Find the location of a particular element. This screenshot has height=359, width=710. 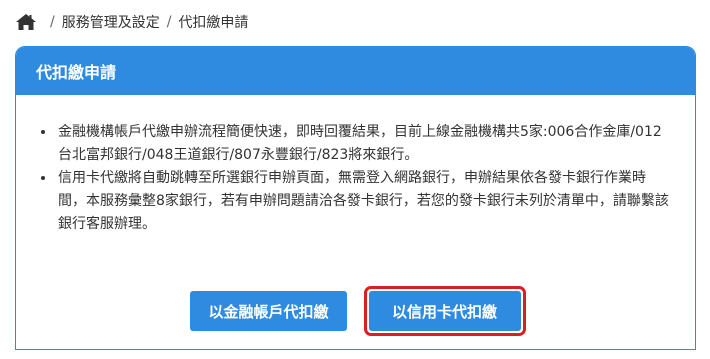

bank-account-button-wrap: 以金融帳戶代扣繳 is located at coordinates (268, 311).